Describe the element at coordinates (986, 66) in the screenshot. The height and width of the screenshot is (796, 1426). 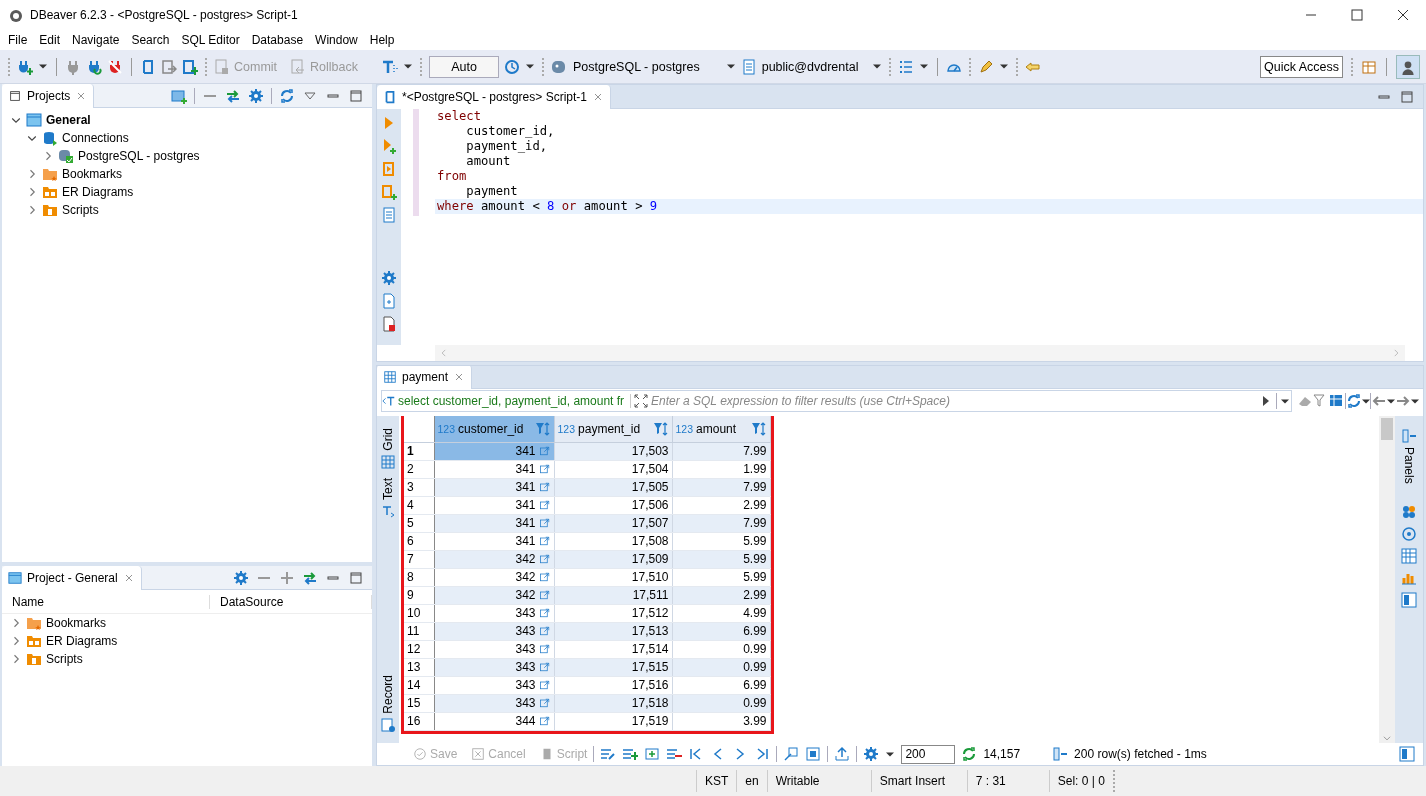
I see `pen-icon` at that location.